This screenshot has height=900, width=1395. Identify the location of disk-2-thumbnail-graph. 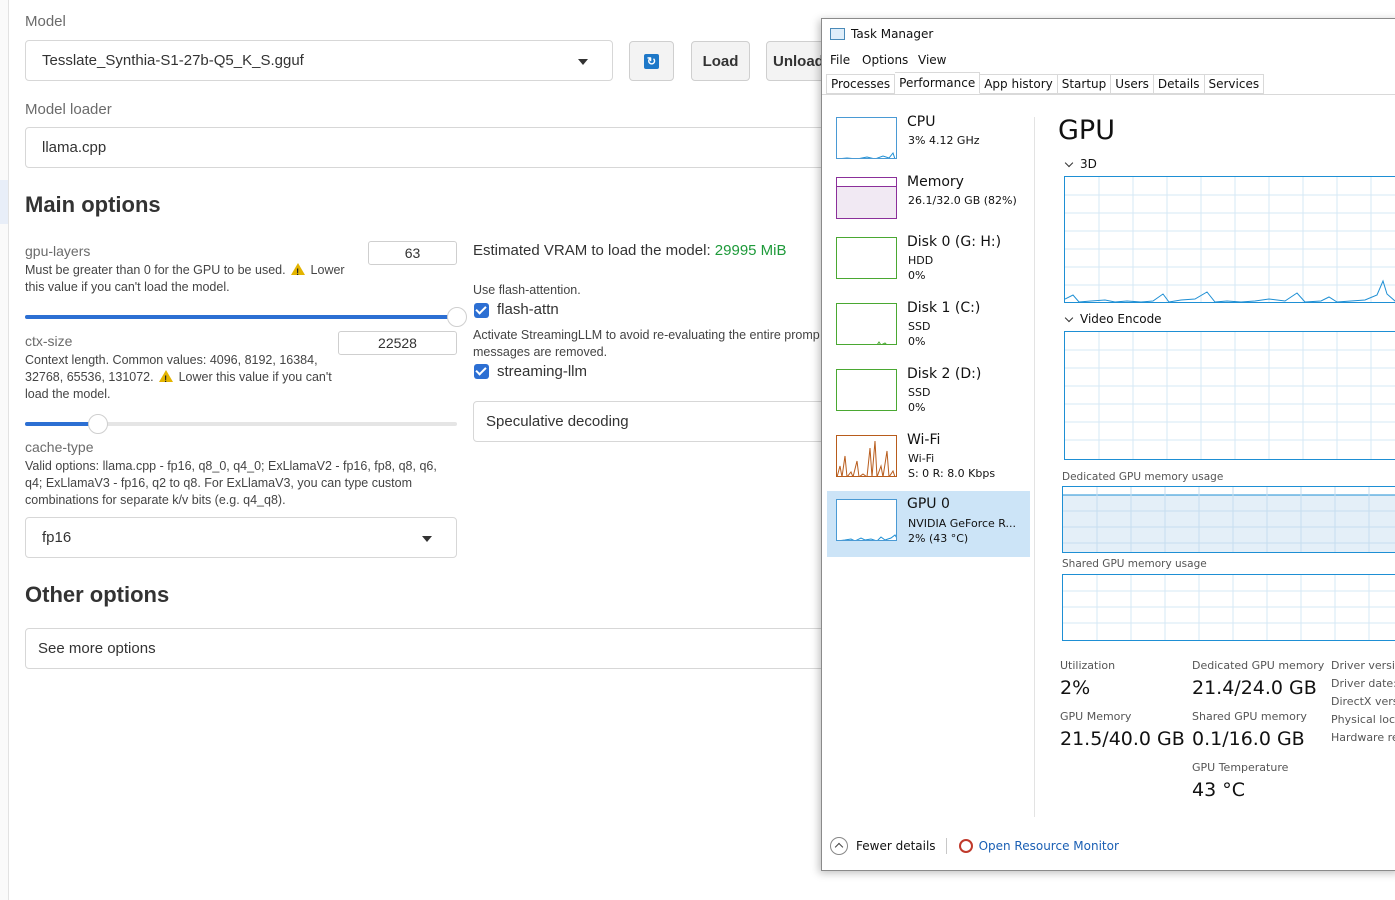
(866, 390).